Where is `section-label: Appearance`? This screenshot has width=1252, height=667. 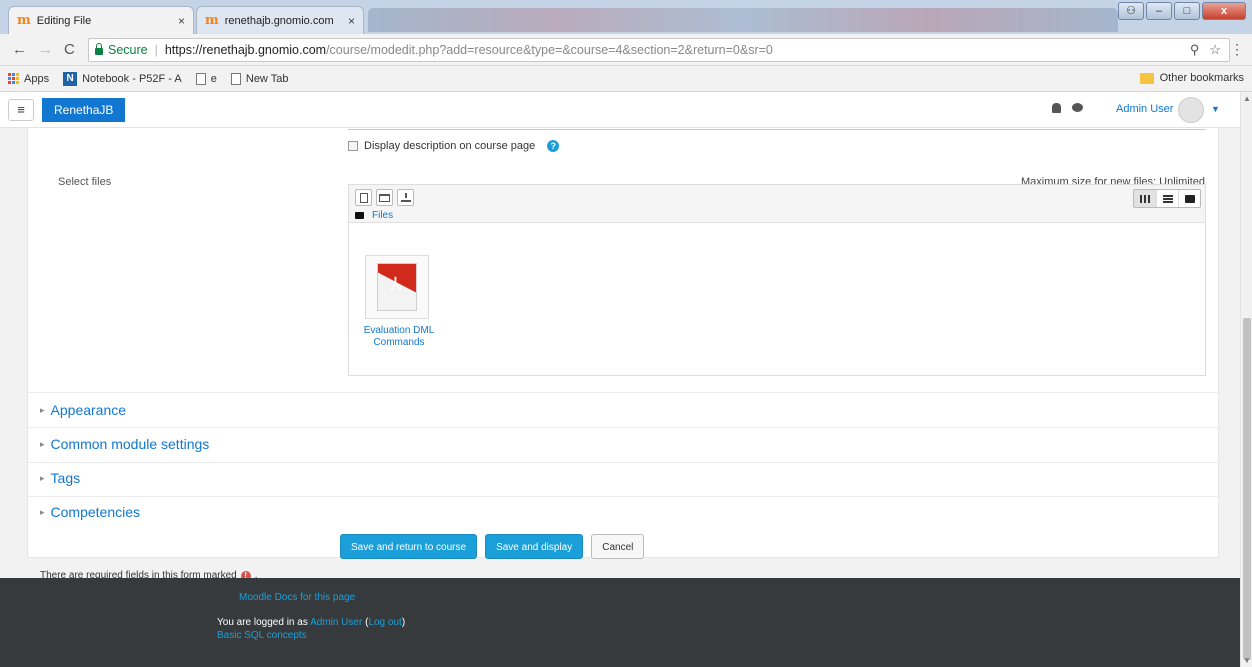
section-label: Appearance is located at coordinates (88, 410).